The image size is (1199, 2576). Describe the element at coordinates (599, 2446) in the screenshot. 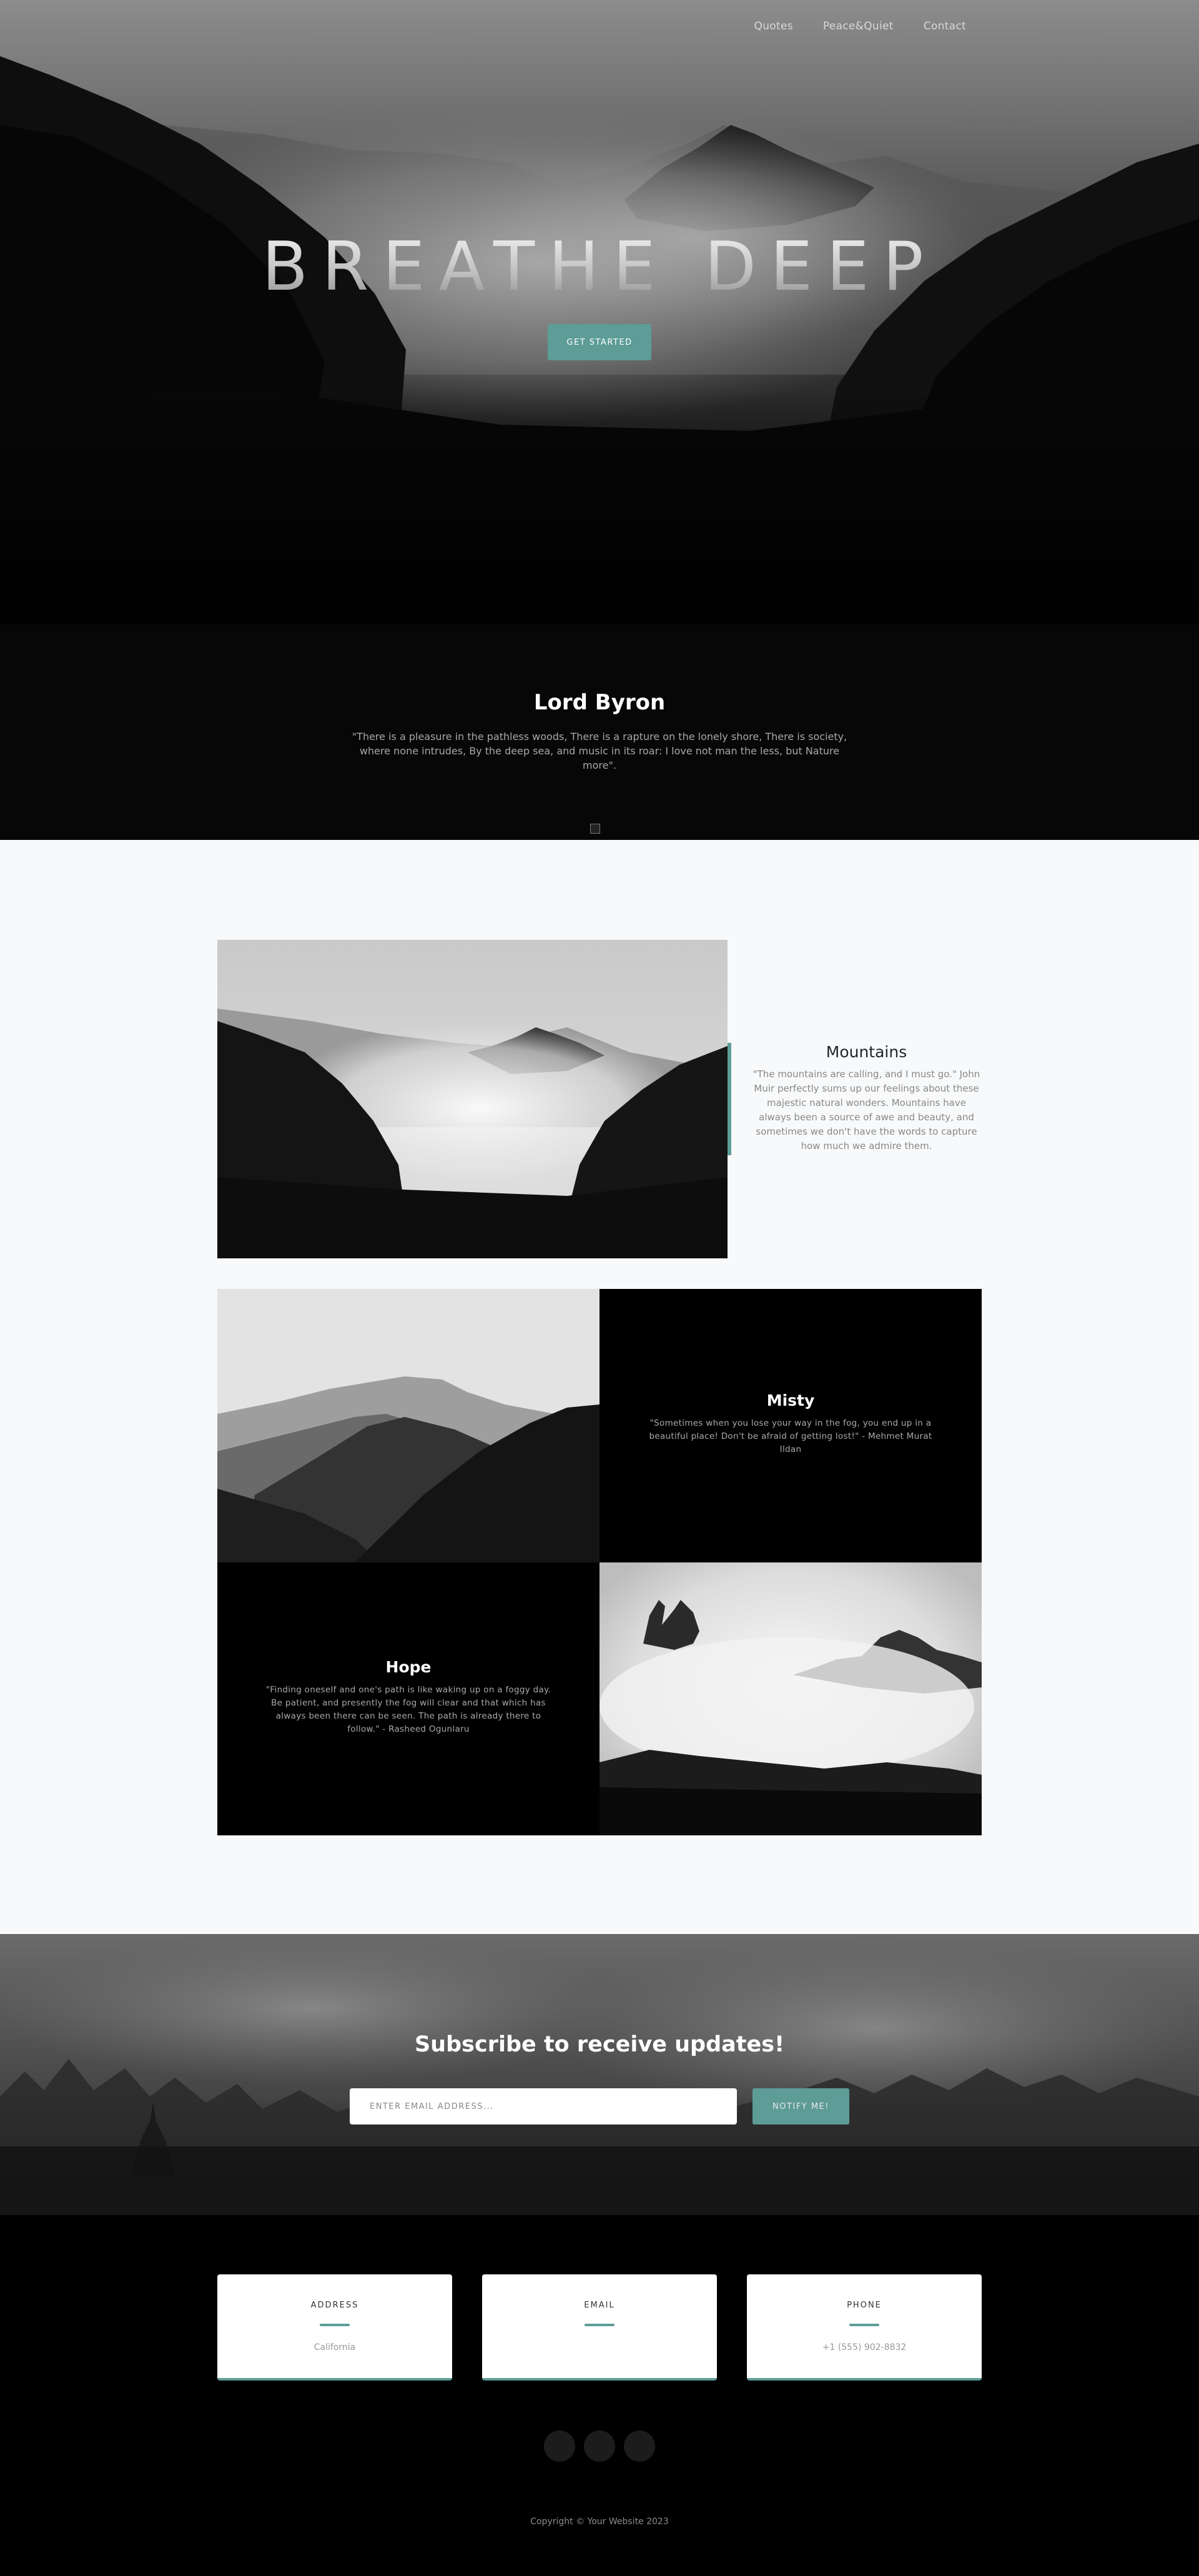

I see `social-facebook-icon` at that location.